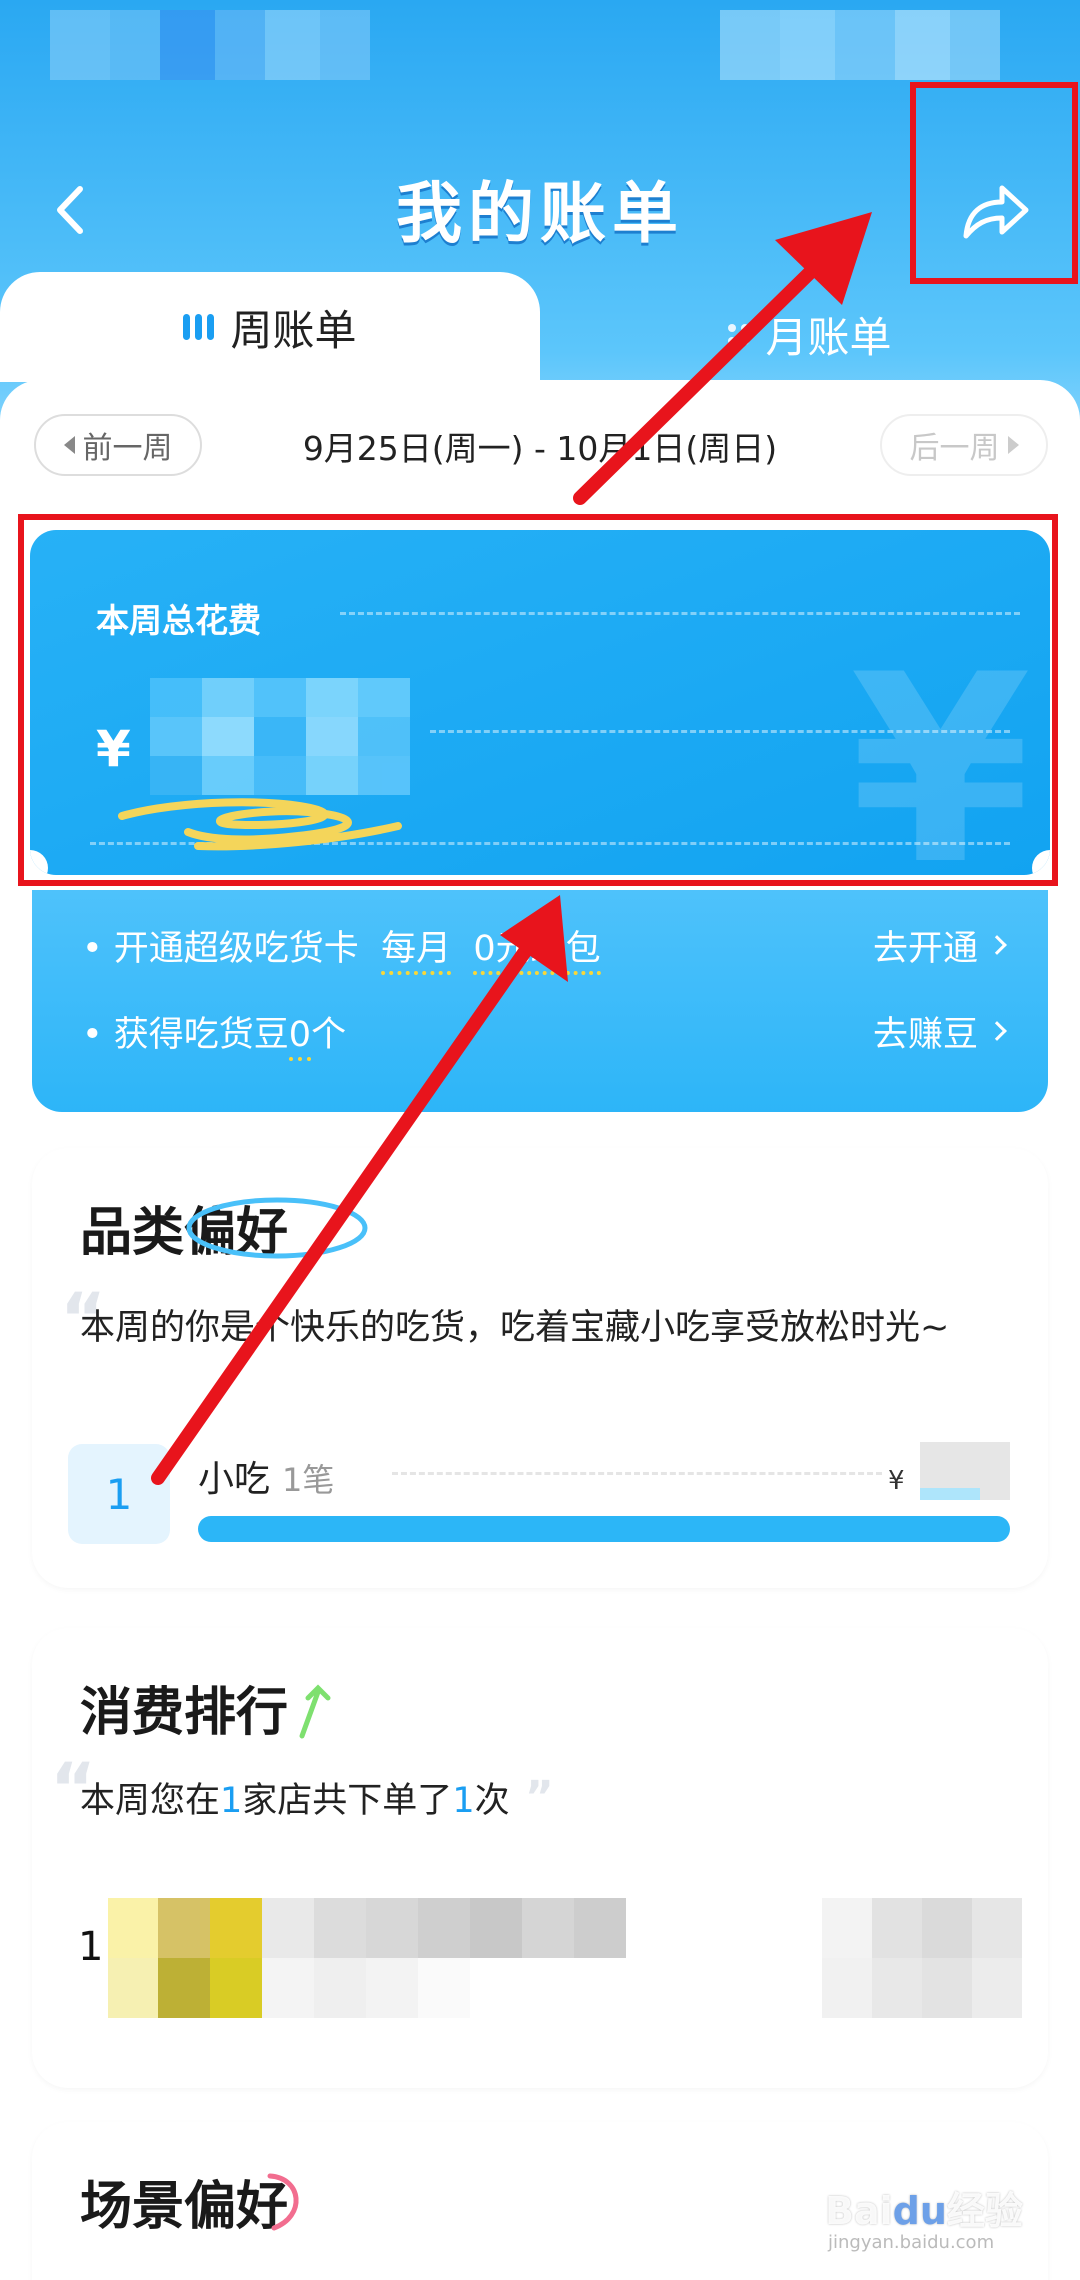 This screenshot has width=1080, height=2280. I want to click on annotation-arrow-up, so click(707, 373).